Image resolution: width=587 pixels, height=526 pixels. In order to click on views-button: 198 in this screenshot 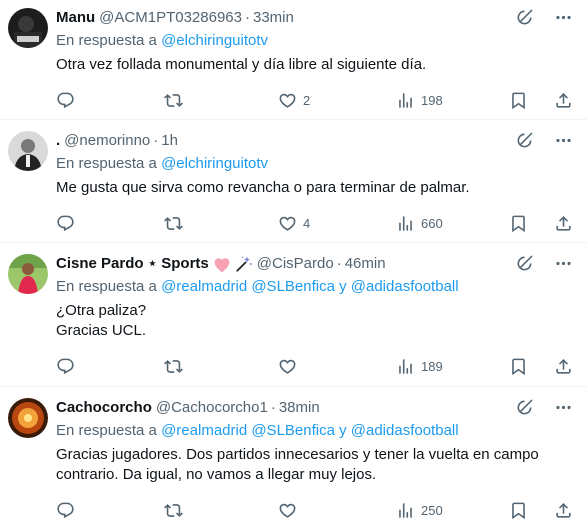, I will do `click(452, 100)`.